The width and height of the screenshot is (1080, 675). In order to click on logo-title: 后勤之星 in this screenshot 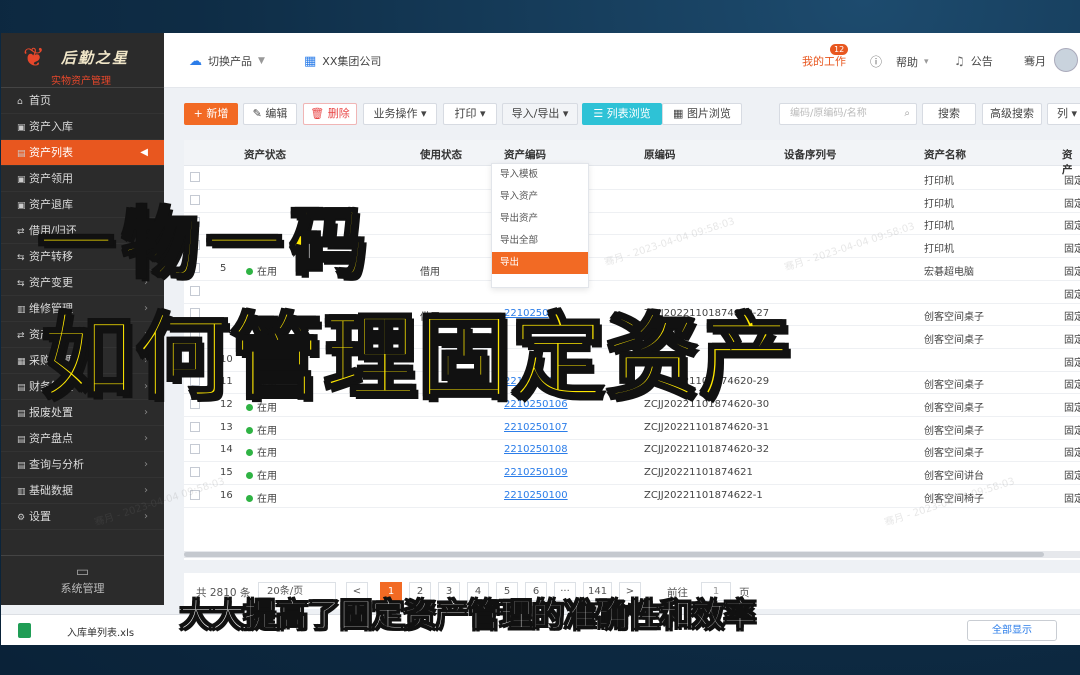, I will do `click(95, 58)`.